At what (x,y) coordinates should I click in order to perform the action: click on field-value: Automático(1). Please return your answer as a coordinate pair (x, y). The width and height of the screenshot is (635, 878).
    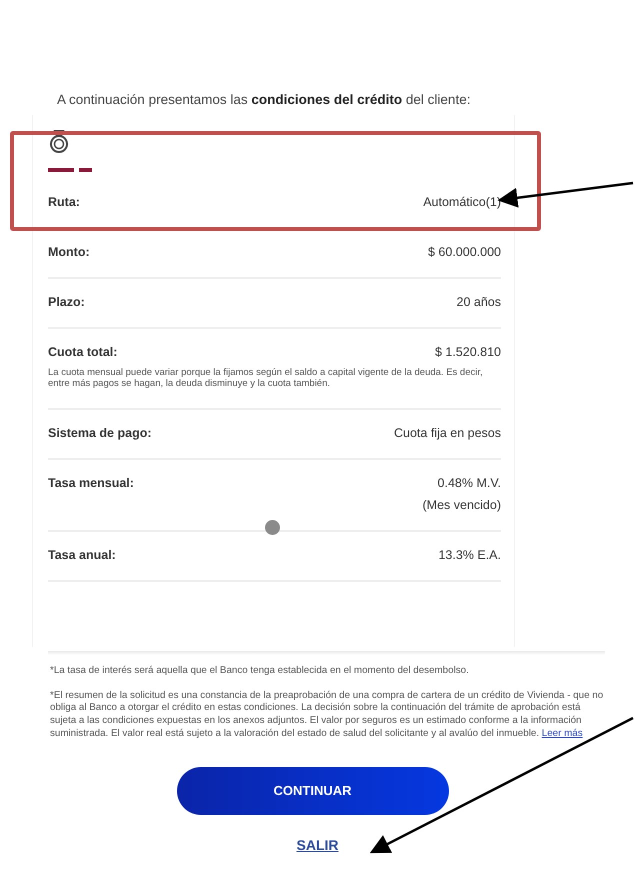
    Looking at the image, I should click on (462, 202).